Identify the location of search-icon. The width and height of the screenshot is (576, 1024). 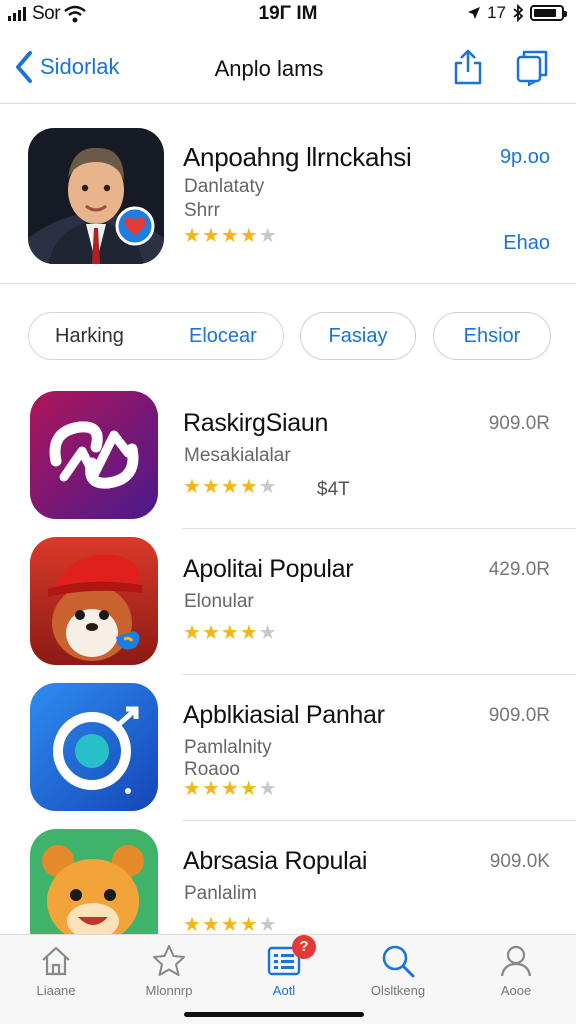
(398, 961).